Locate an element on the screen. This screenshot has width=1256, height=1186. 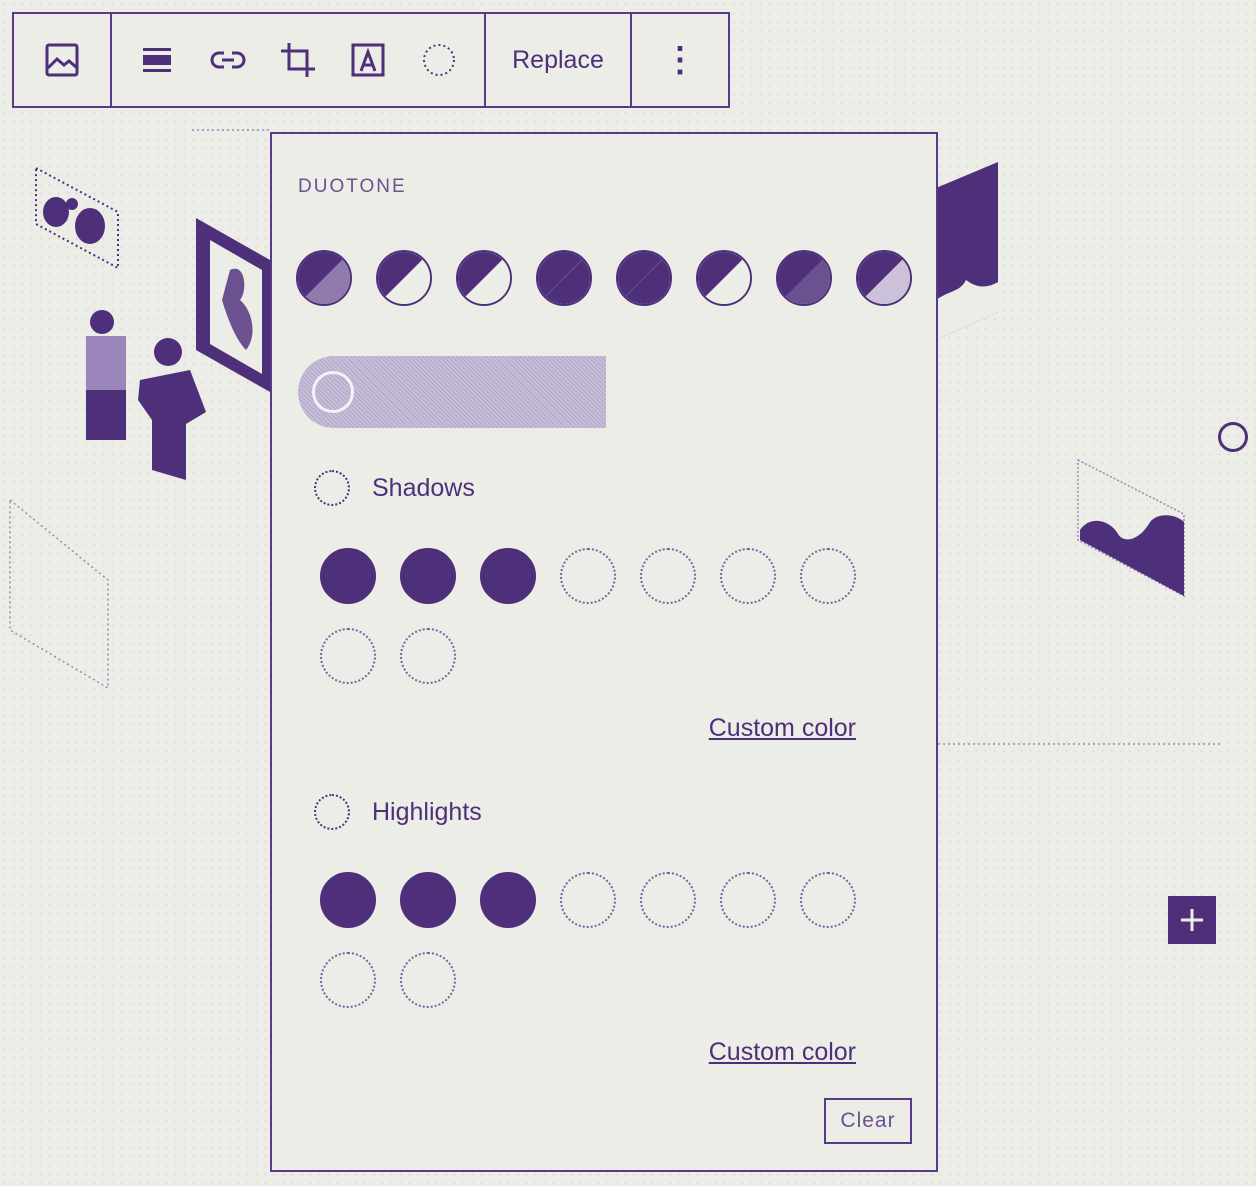
highlights-swatches is located at coordinates (600, 940).